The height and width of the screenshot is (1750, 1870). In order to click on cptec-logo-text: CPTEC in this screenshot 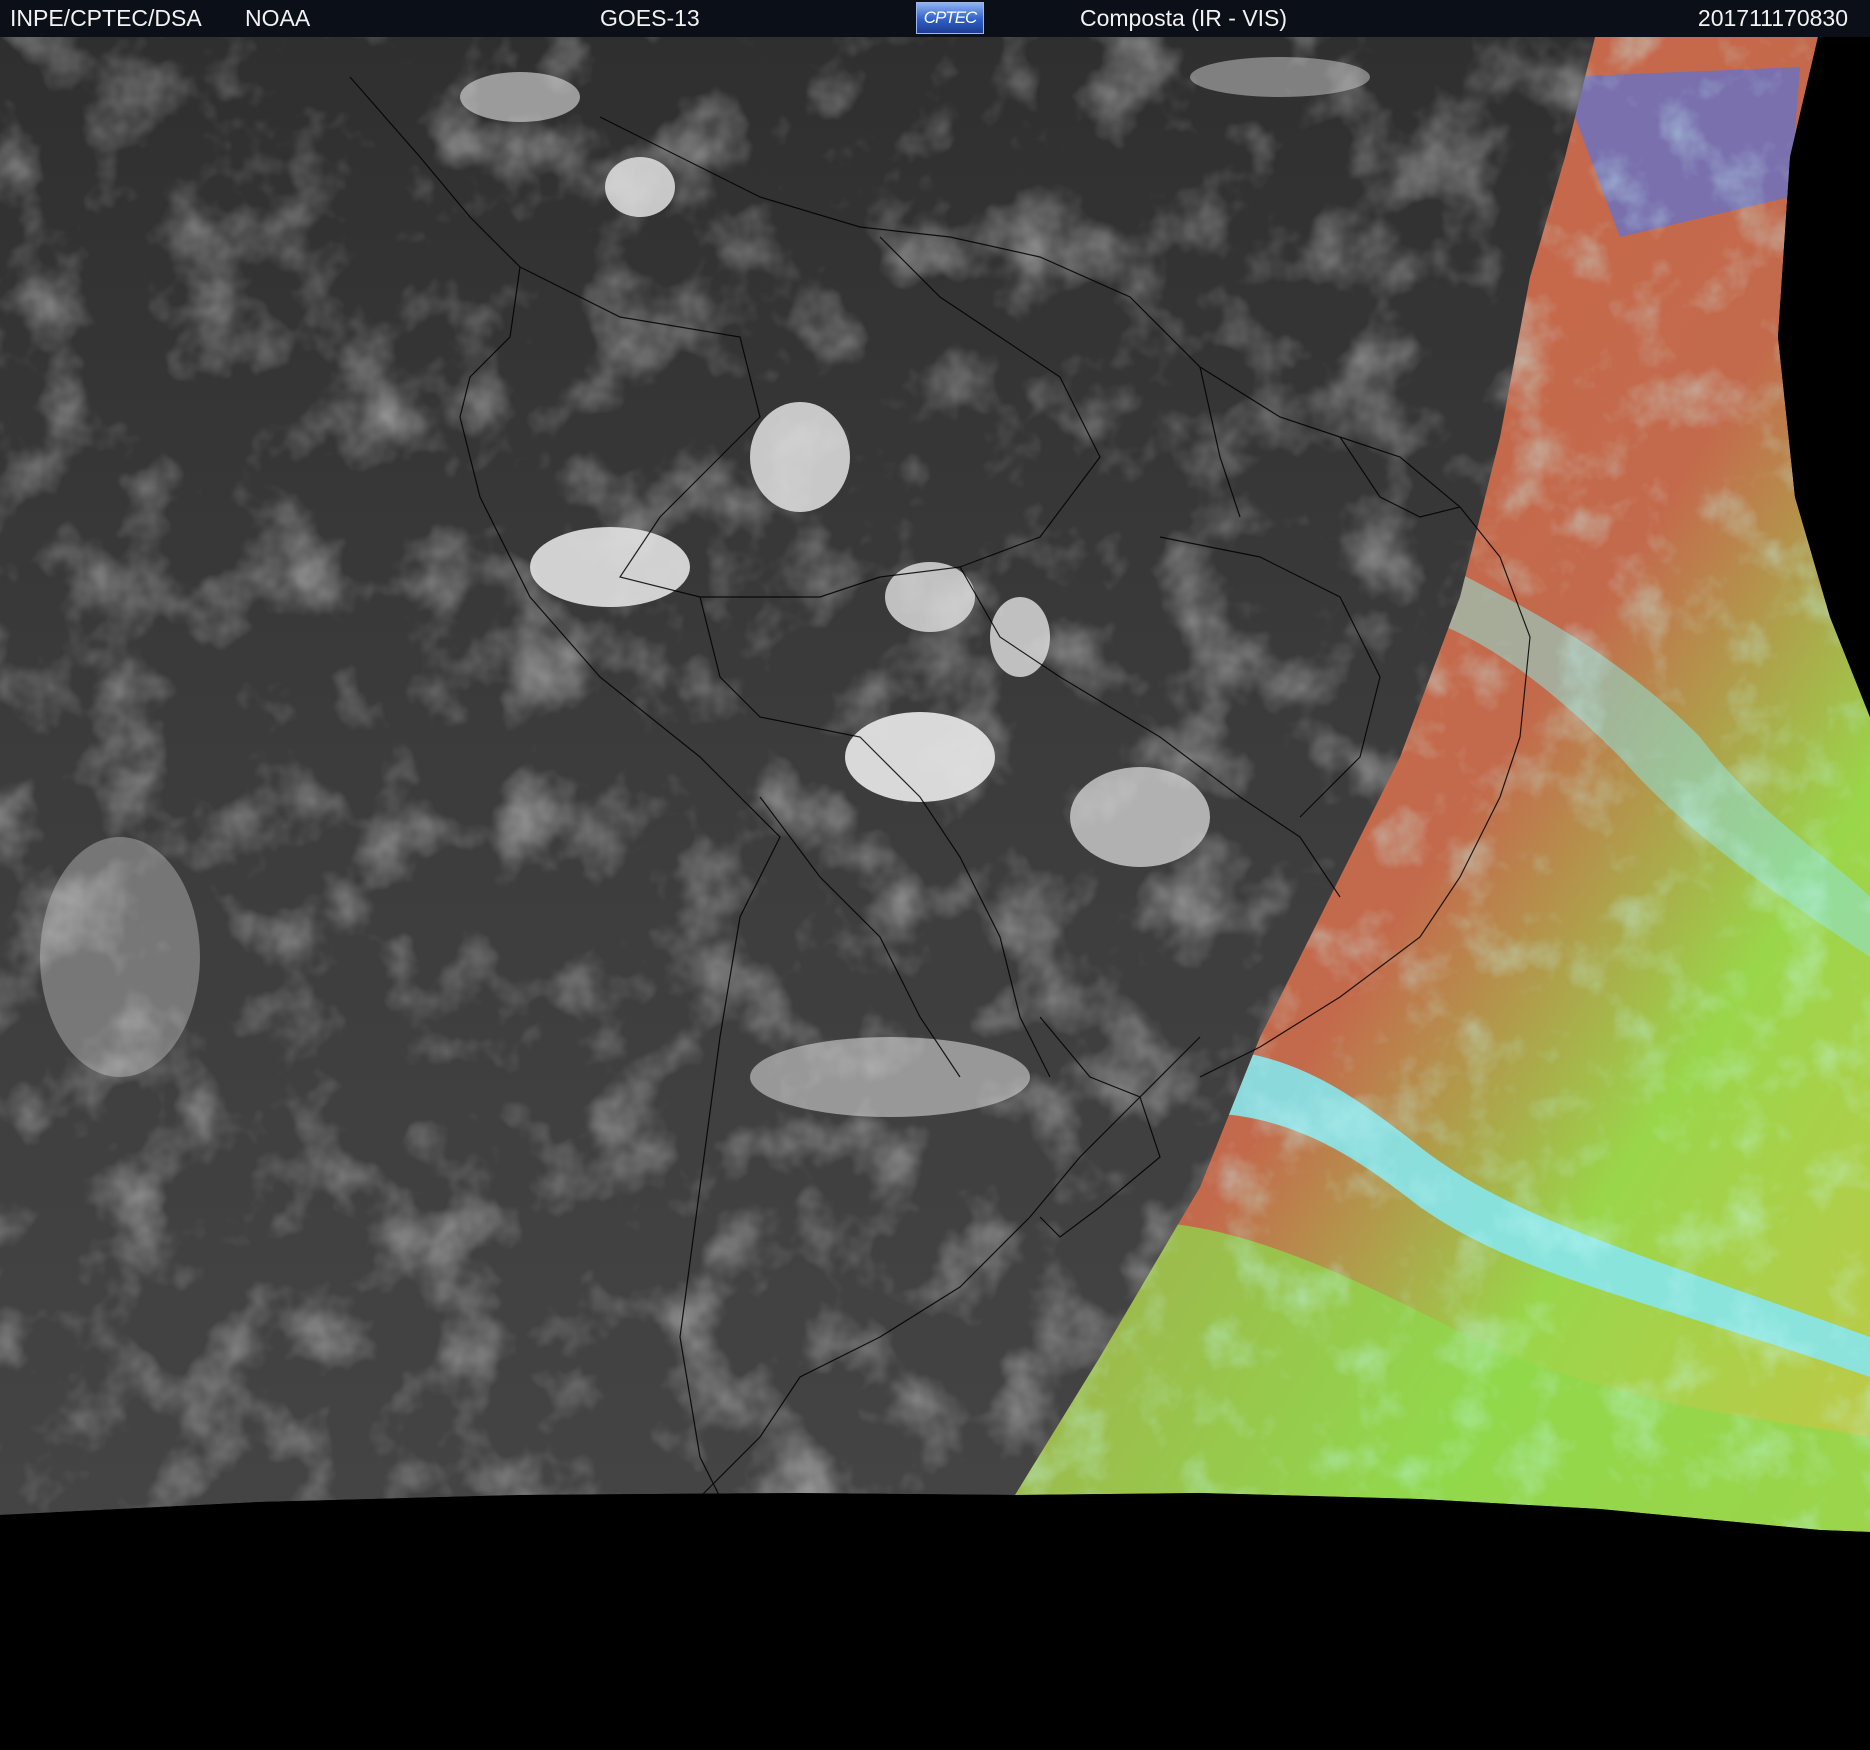, I will do `click(950, 17)`.